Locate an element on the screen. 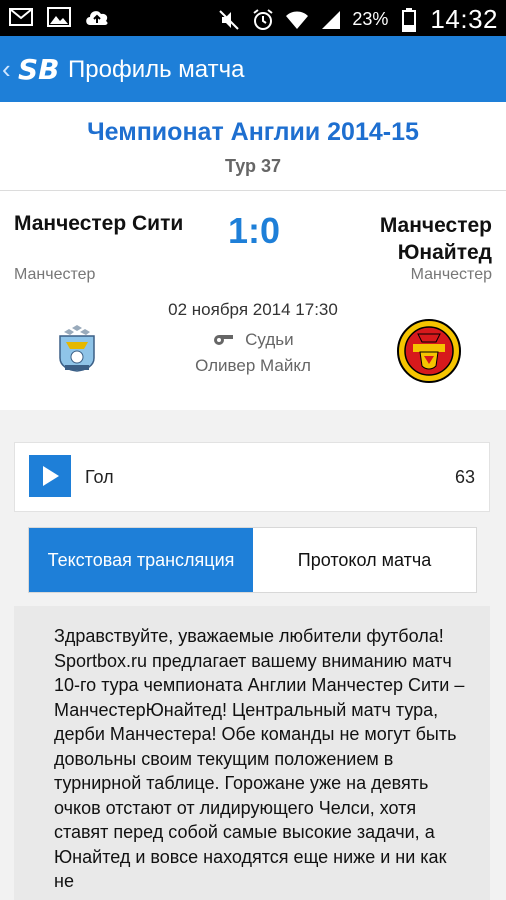 This screenshot has width=506, height=900. event-minute: 63 is located at coordinates (464, 477).